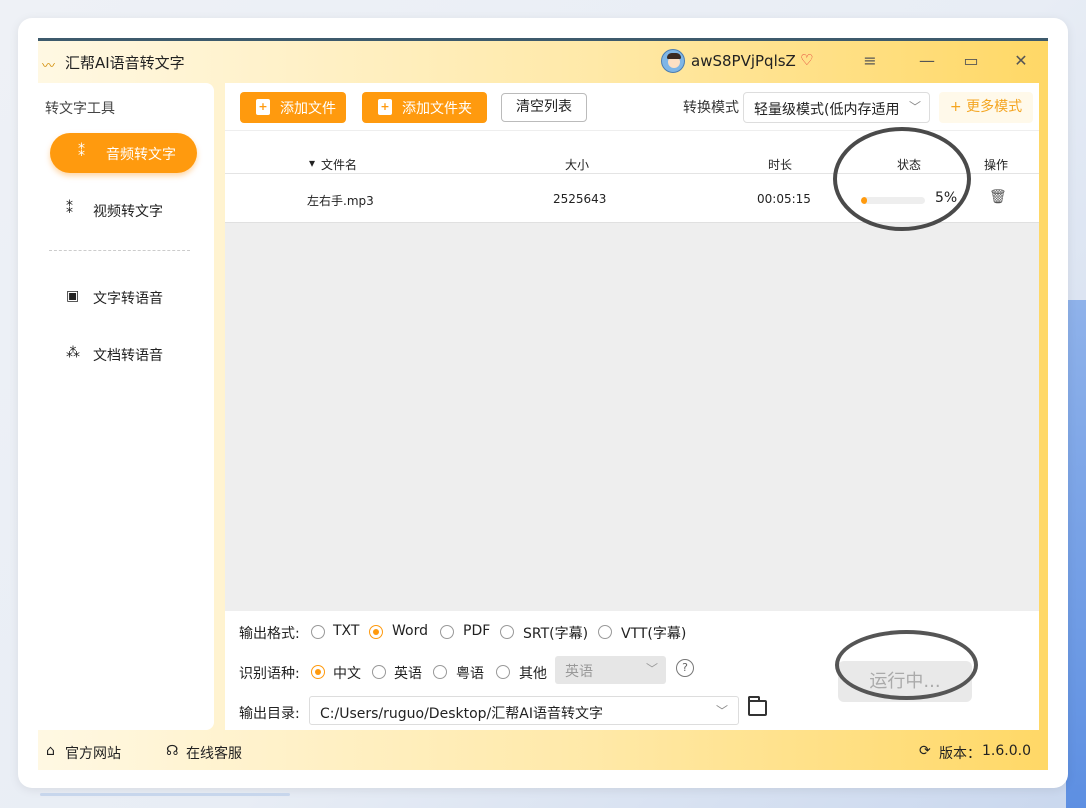 The image size is (1086, 808). What do you see at coordinates (318, 672) in the screenshot?
I see `lang-radio-chinese` at bounding box center [318, 672].